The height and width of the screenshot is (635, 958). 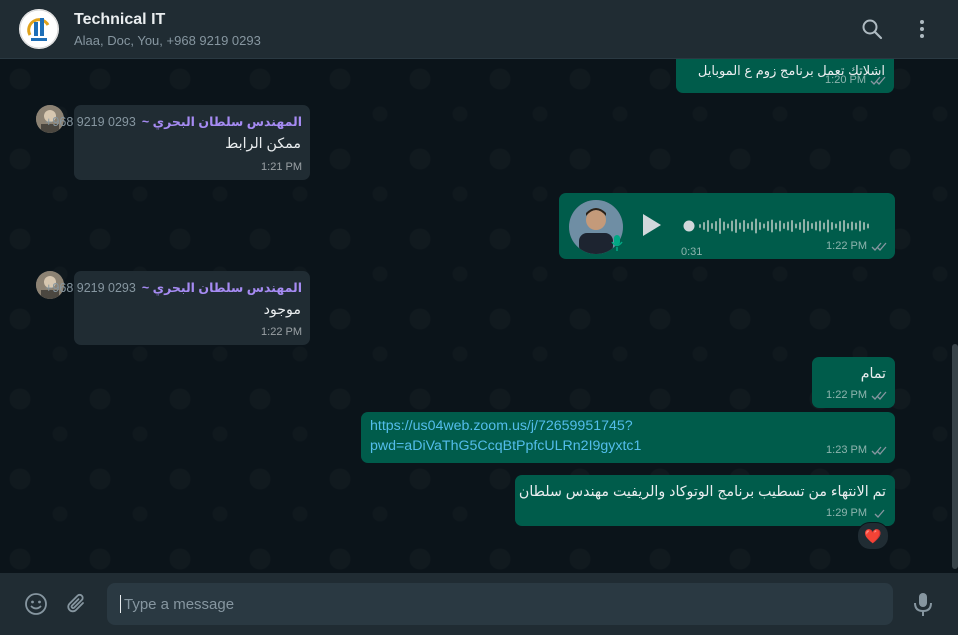 I want to click on more-vertical-icon, so click(x=922, y=29).